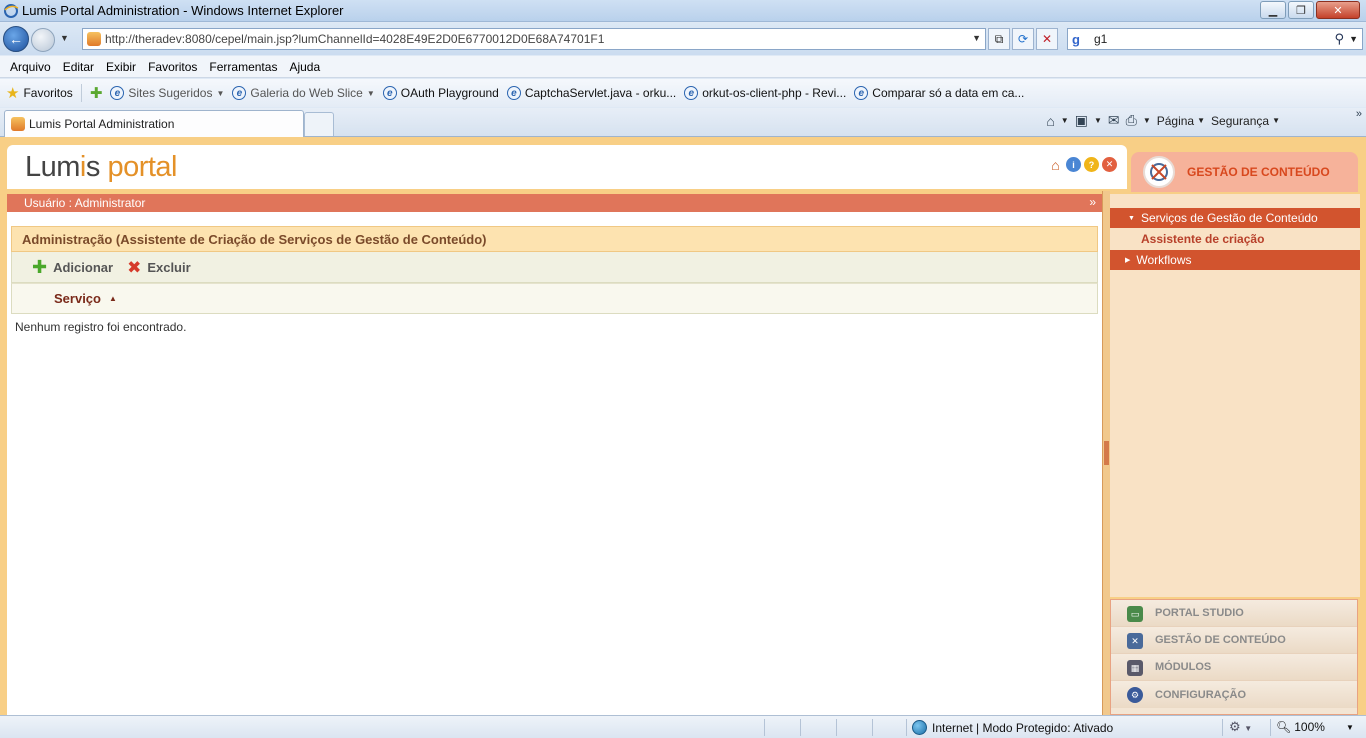  What do you see at coordinates (169, 267) in the screenshot?
I see `delete-label: Excluir` at bounding box center [169, 267].